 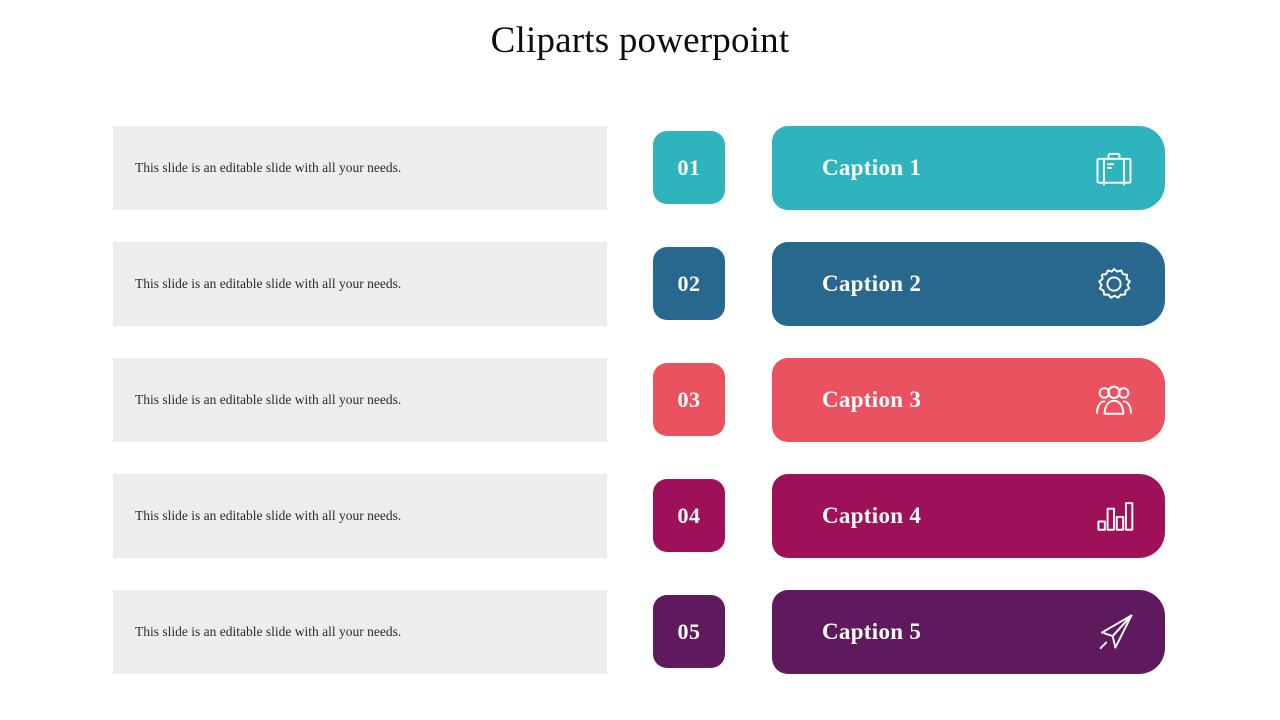 What do you see at coordinates (968, 284) in the screenshot?
I see `caption-bar-2: Caption 2` at bounding box center [968, 284].